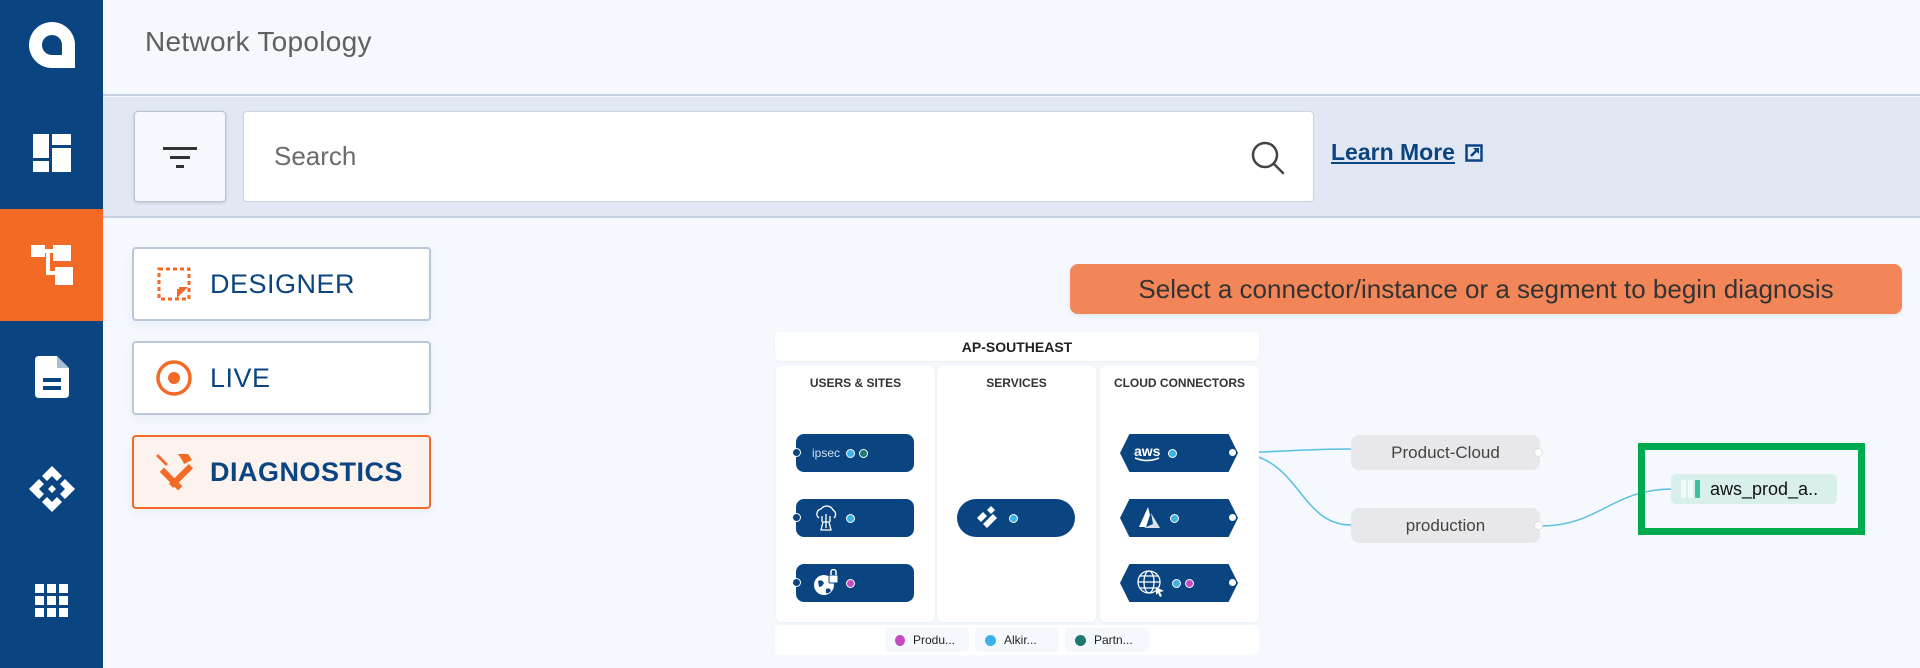  What do you see at coordinates (1690, 489) in the screenshot?
I see `instance-status-bars` at bounding box center [1690, 489].